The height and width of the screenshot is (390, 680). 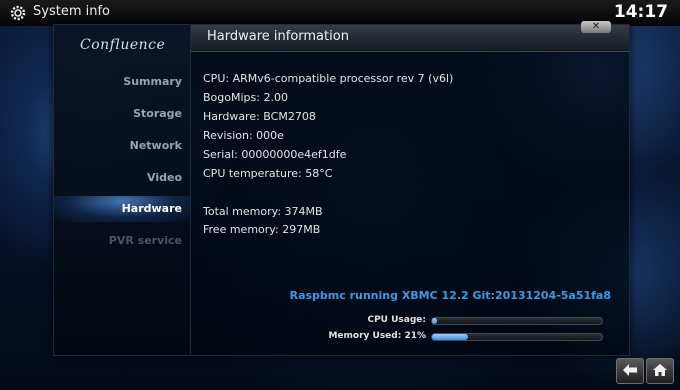 I want to click on info-line-revision: Revision: 000e, so click(x=243, y=135).